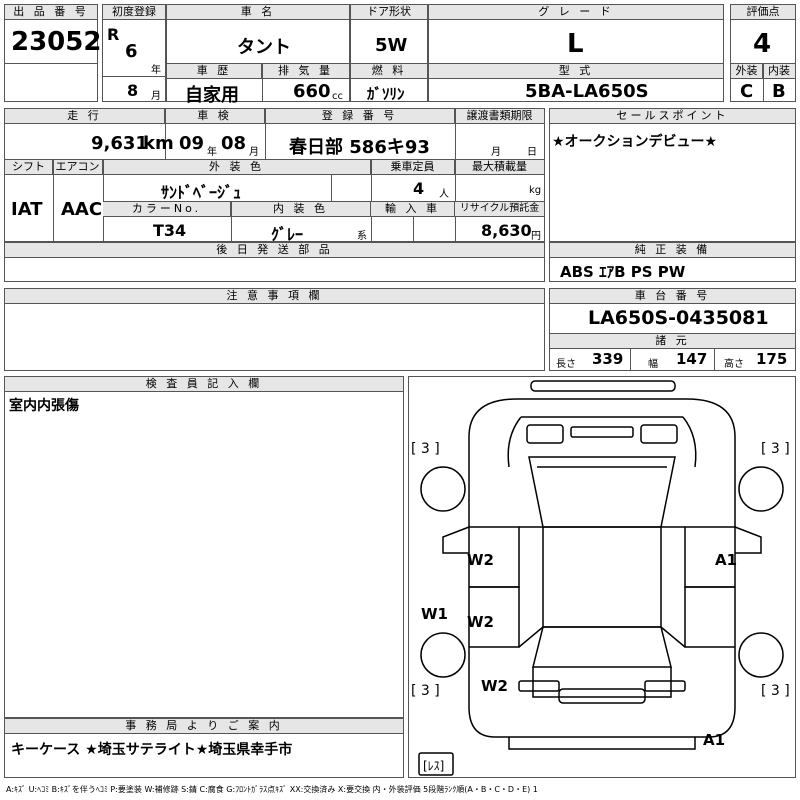 This screenshot has height=800, width=800. Describe the element at coordinates (301, 209) in the screenshot. I see `int-color-label: 内 装 色` at that location.